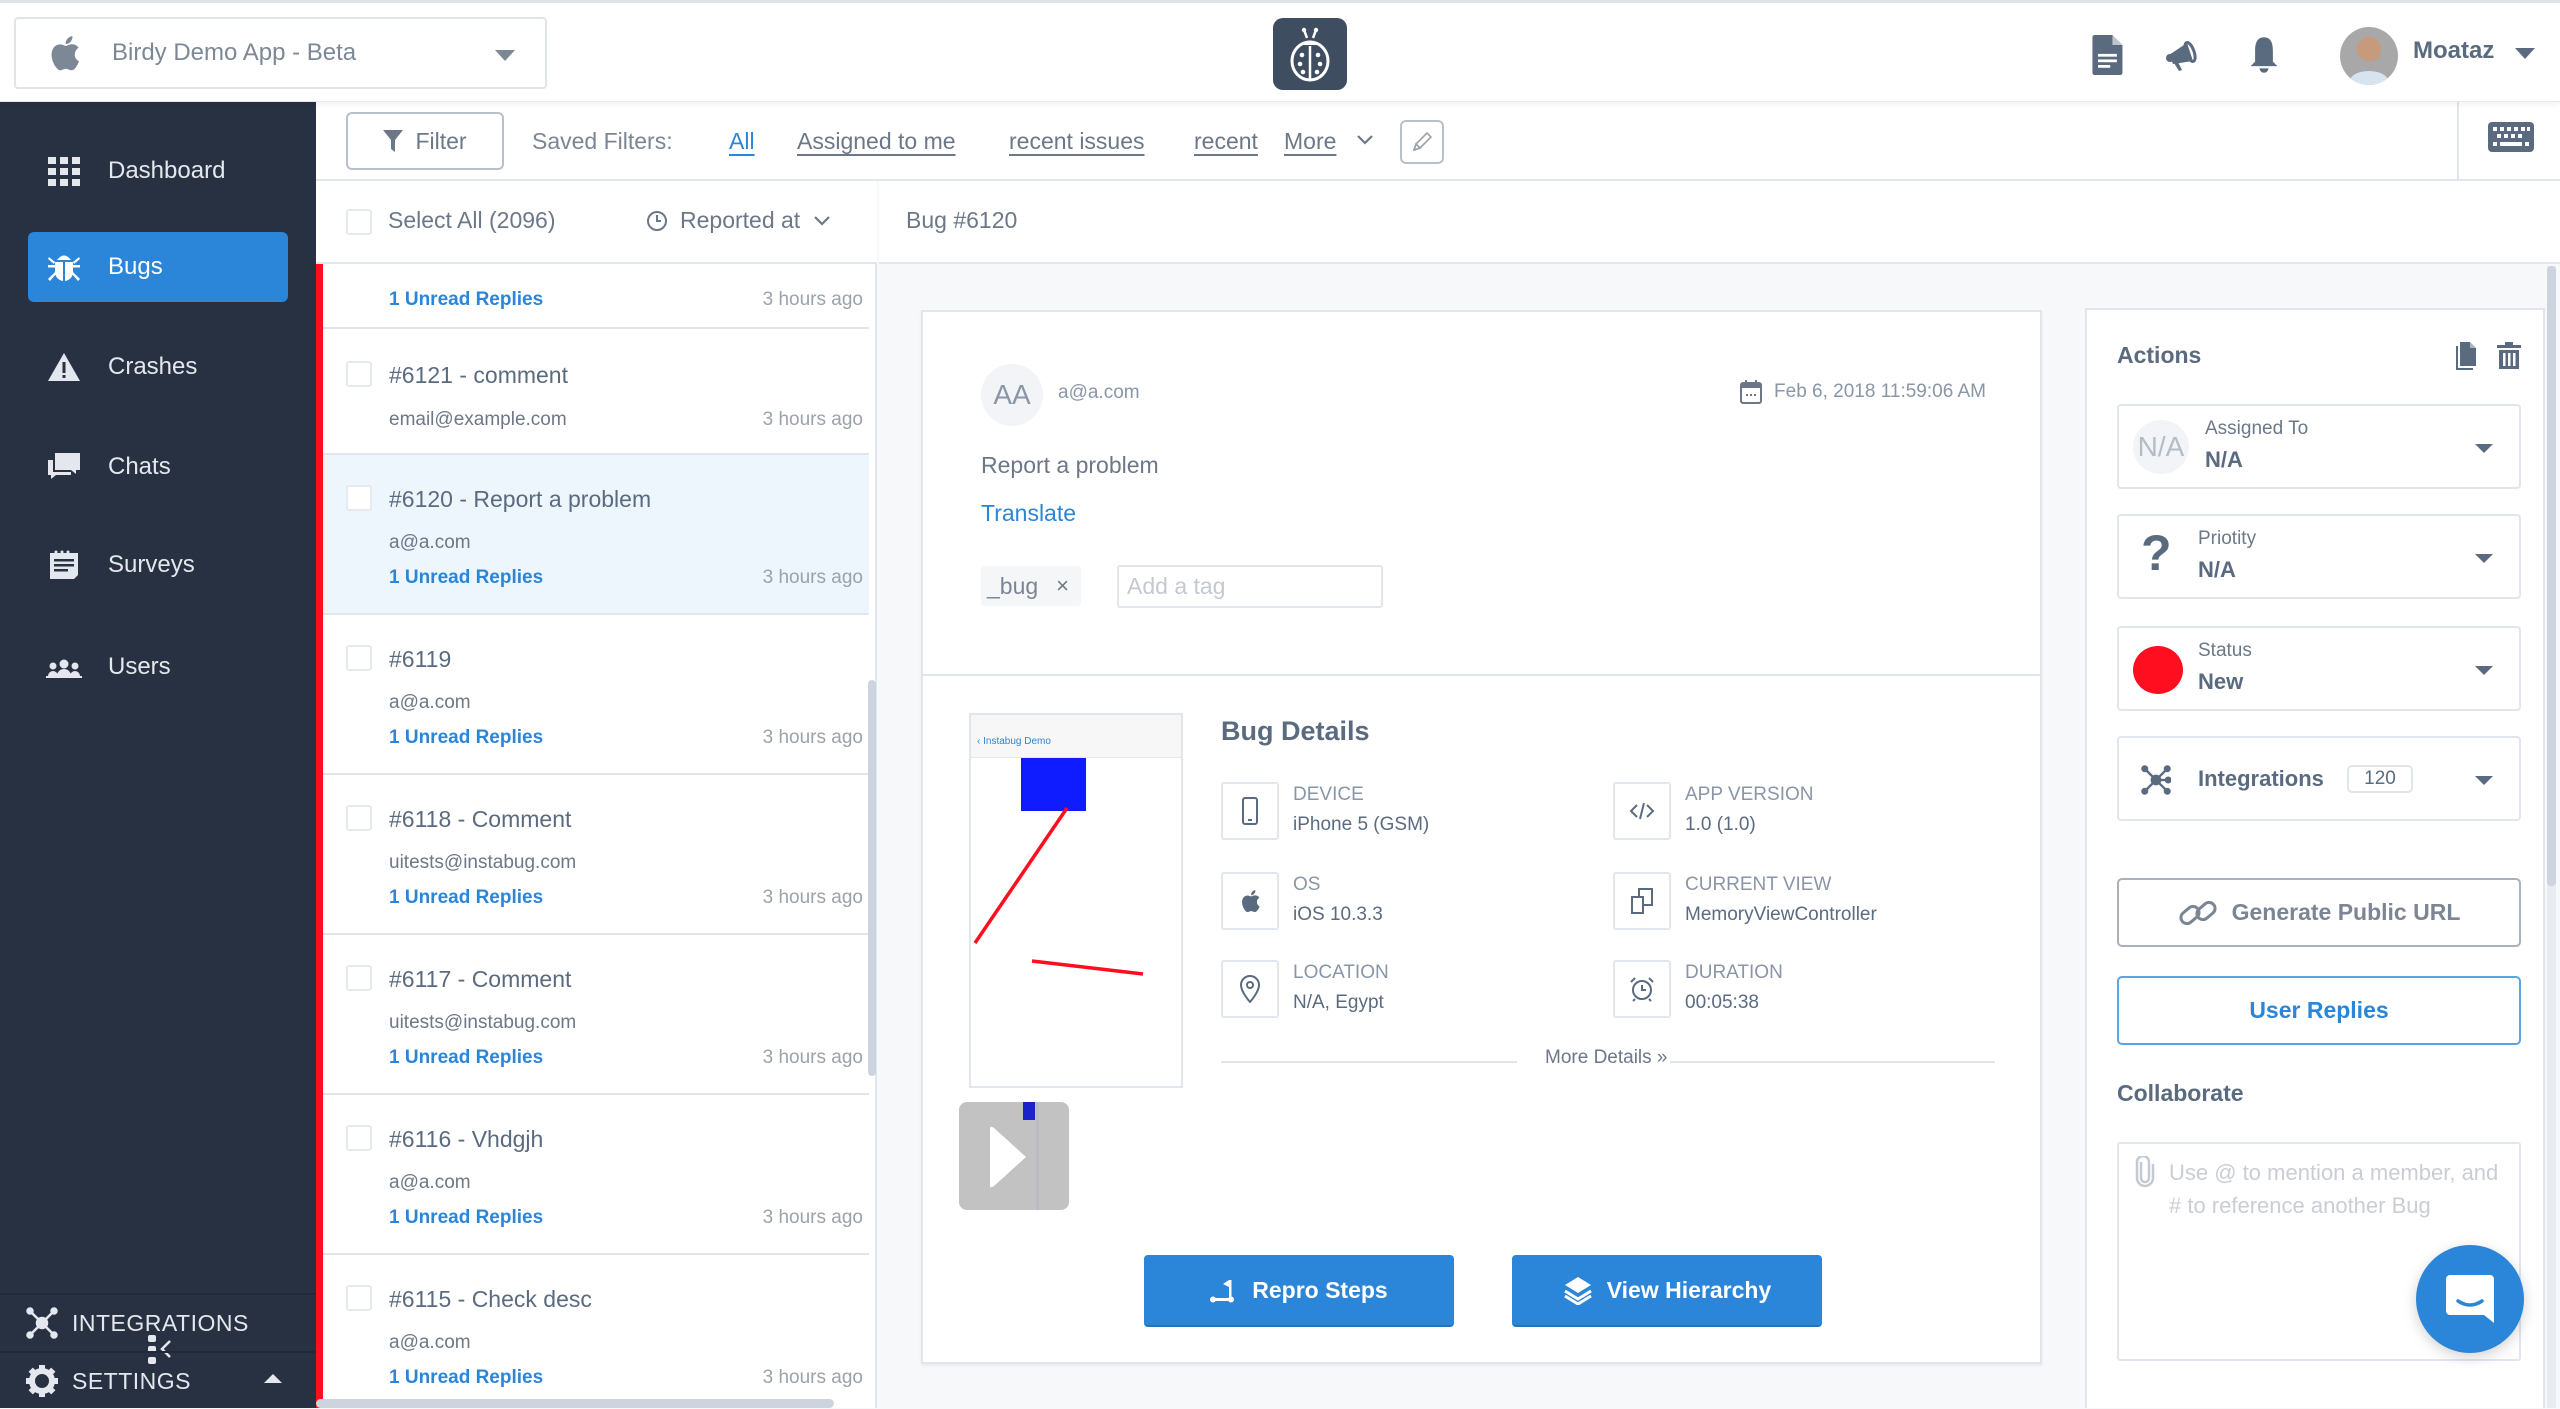  I want to click on detail-scrollbar, so click(2551, 837).